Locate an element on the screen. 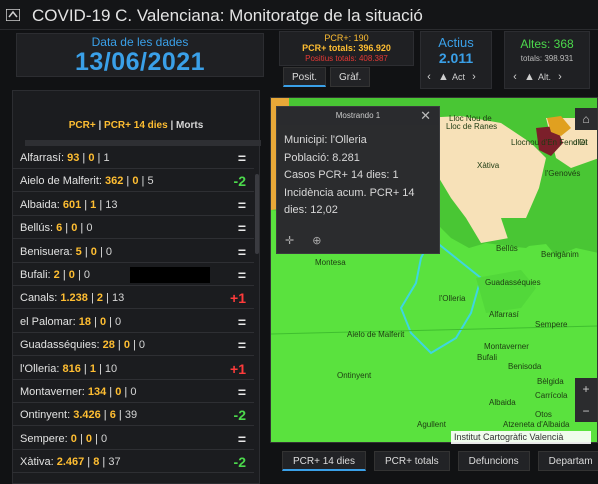  tab-pcr-14-dies: PCR+ 14 dies is located at coordinates (324, 461).